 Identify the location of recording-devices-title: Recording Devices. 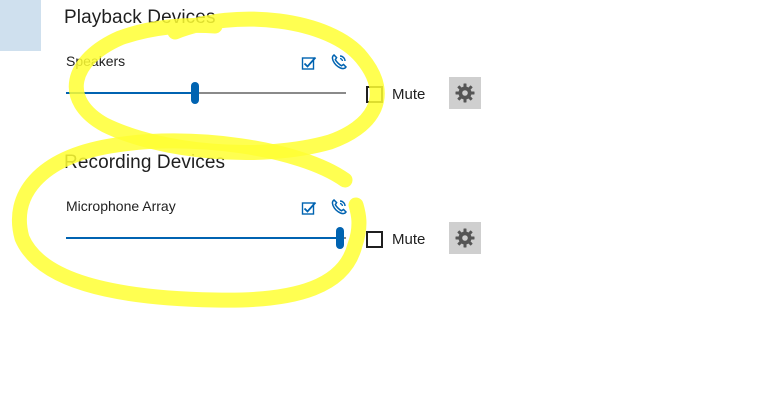
(145, 162).